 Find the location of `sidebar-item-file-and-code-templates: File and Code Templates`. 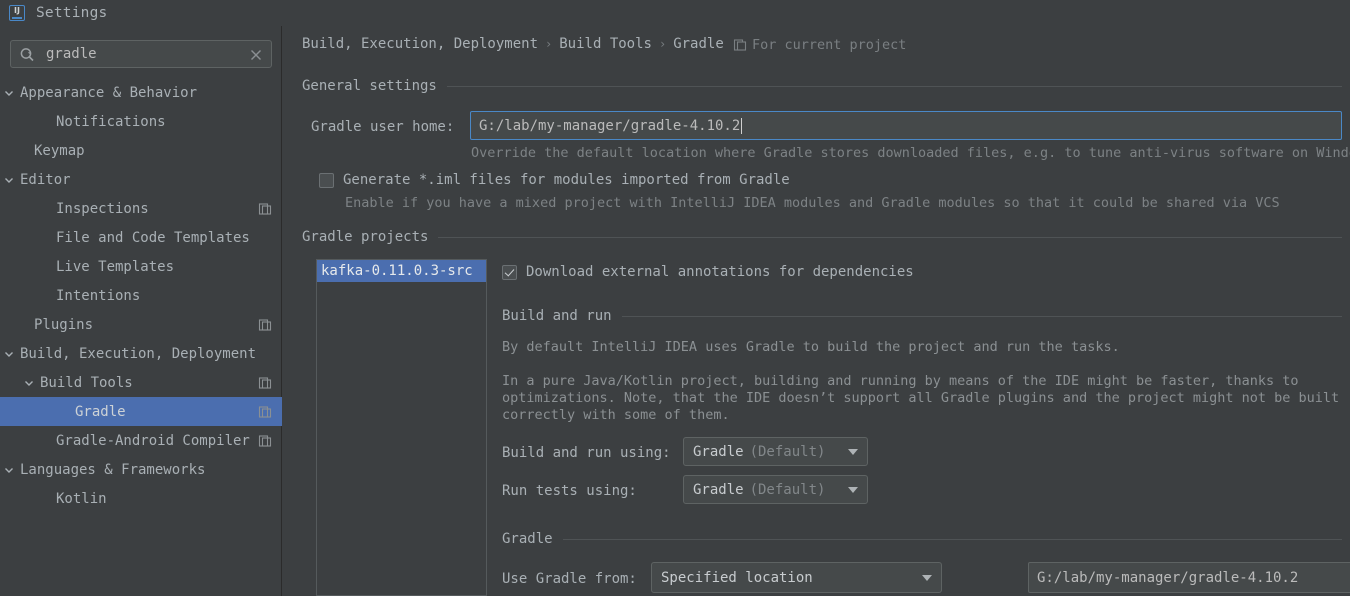

sidebar-item-file-and-code-templates: File and Code Templates is located at coordinates (141, 237).